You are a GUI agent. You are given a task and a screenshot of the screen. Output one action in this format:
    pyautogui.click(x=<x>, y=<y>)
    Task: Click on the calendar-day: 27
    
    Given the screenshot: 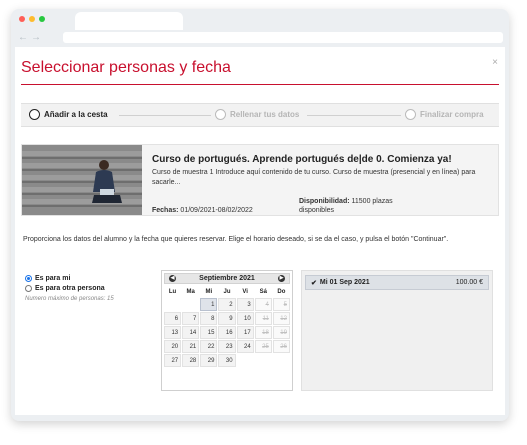 What is the action you would take?
    pyautogui.click(x=173, y=360)
    